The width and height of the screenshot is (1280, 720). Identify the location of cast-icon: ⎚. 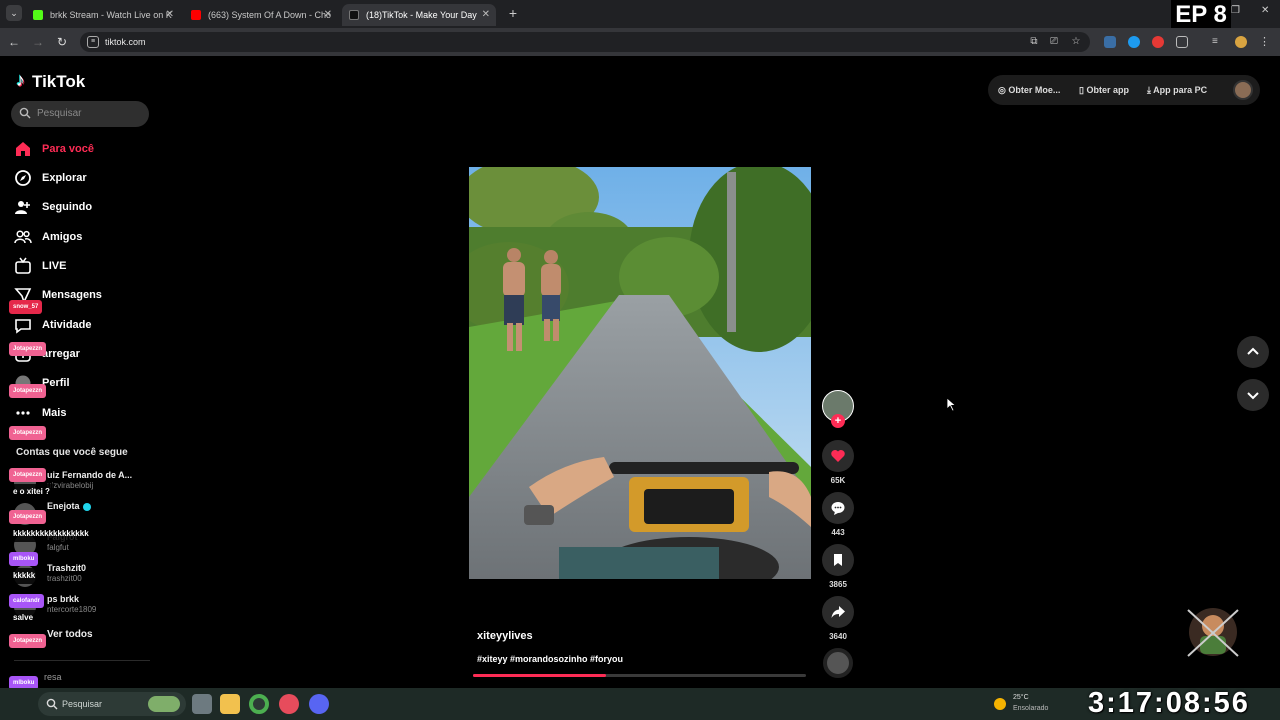
(1054, 42).